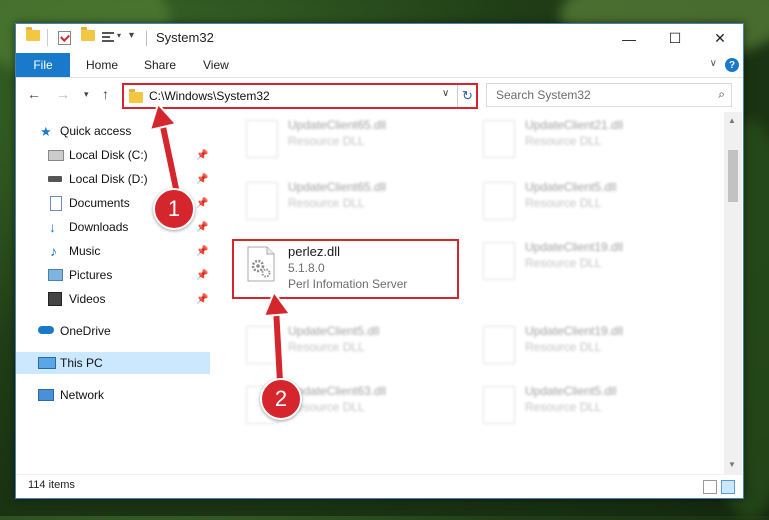  Describe the element at coordinates (55, 299) in the screenshot. I see `videos-icon` at that location.